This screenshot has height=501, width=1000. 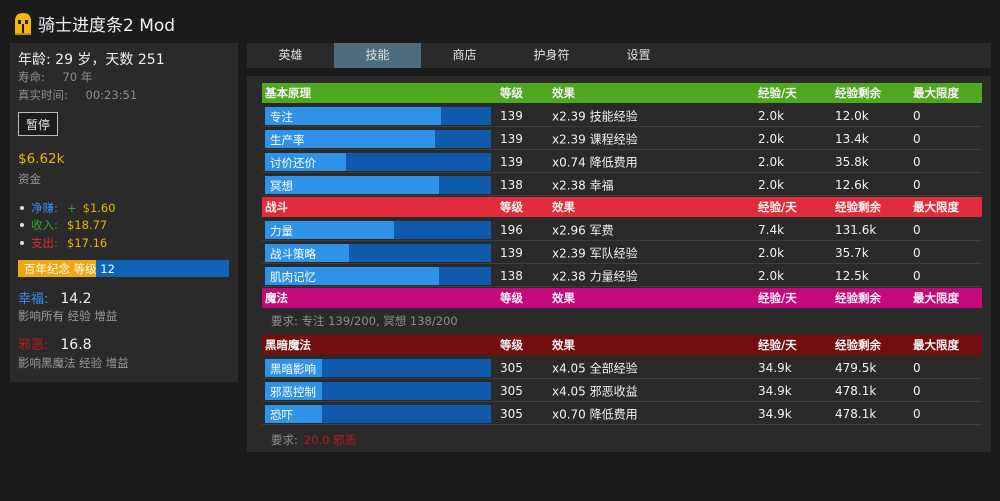 What do you see at coordinates (595, 139) in the screenshot?
I see `skill-effect: x2.39 课程经验` at bounding box center [595, 139].